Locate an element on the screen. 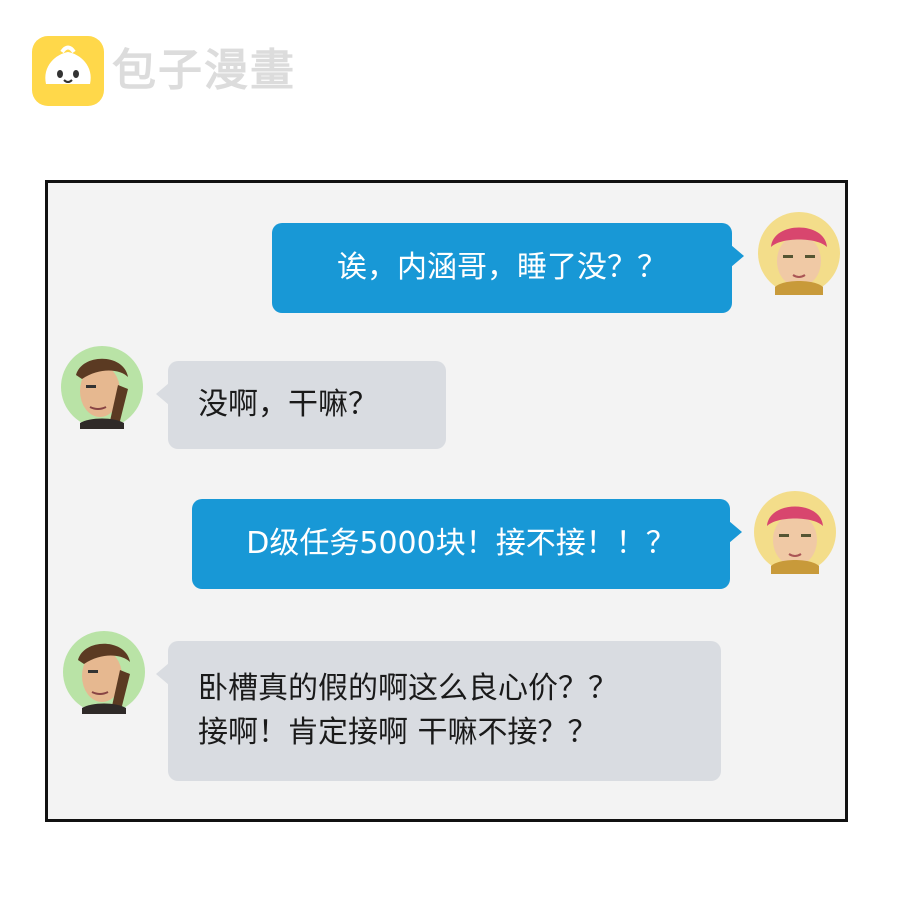 The image size is (900, 904). chat-bubble-outgoing: D级任务5000块！接不接！！？ is located at coordinates (467, 544).